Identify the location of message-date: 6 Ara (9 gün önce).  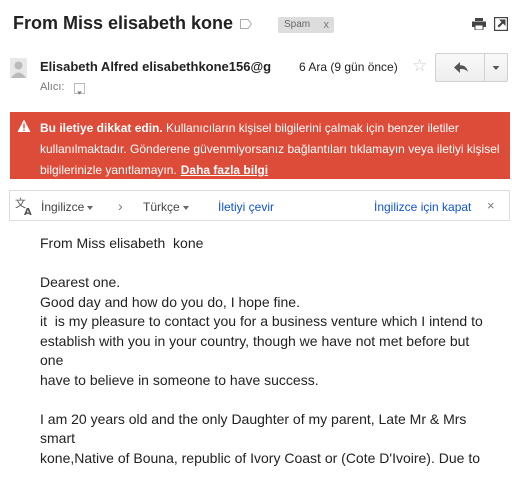
(348, 67).